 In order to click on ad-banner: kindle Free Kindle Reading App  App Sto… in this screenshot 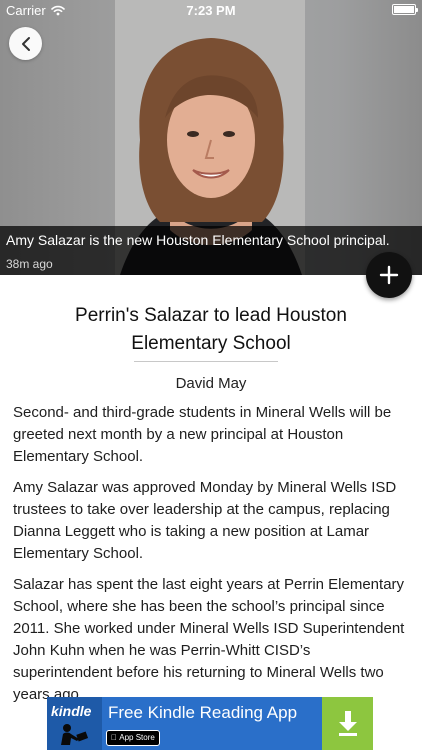, I will do `click(210, 723)`.